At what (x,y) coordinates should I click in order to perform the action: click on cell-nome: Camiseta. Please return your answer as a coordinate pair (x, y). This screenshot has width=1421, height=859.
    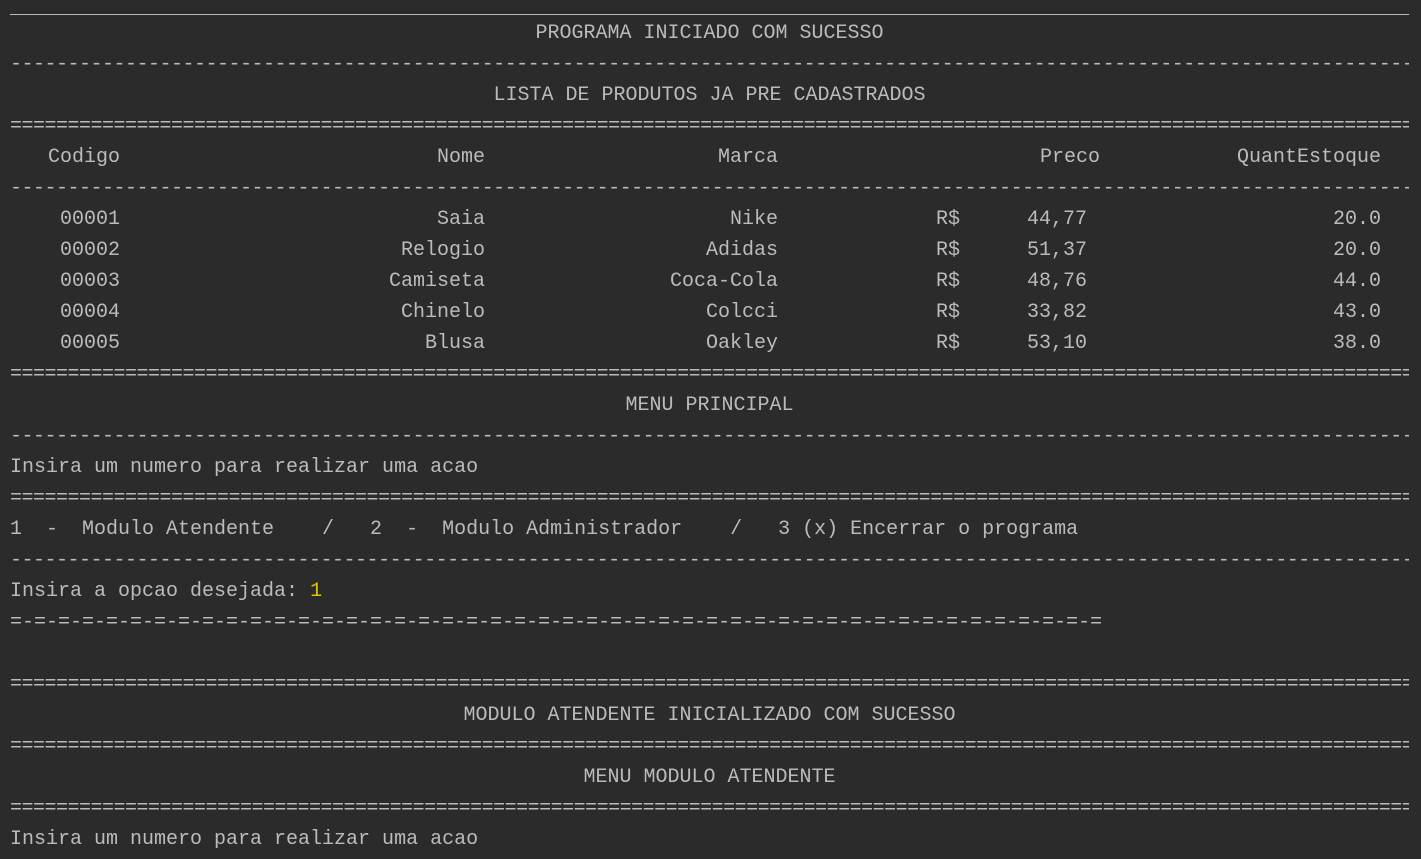
    Looking at the image, I should click on (436, 281).